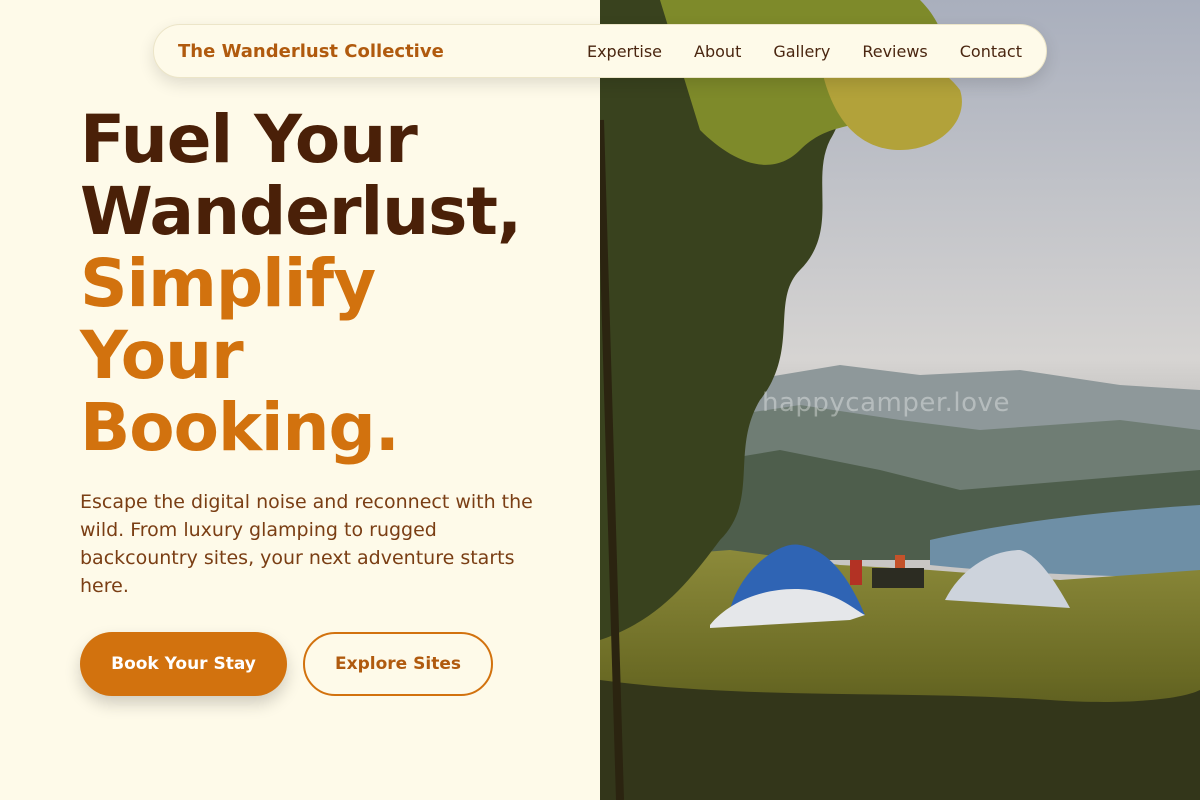  What do you see at coordinates (162, 355) in the screenshot?
I see `hero-title-accent-line-2: Your` at bounding box center [162, 355].